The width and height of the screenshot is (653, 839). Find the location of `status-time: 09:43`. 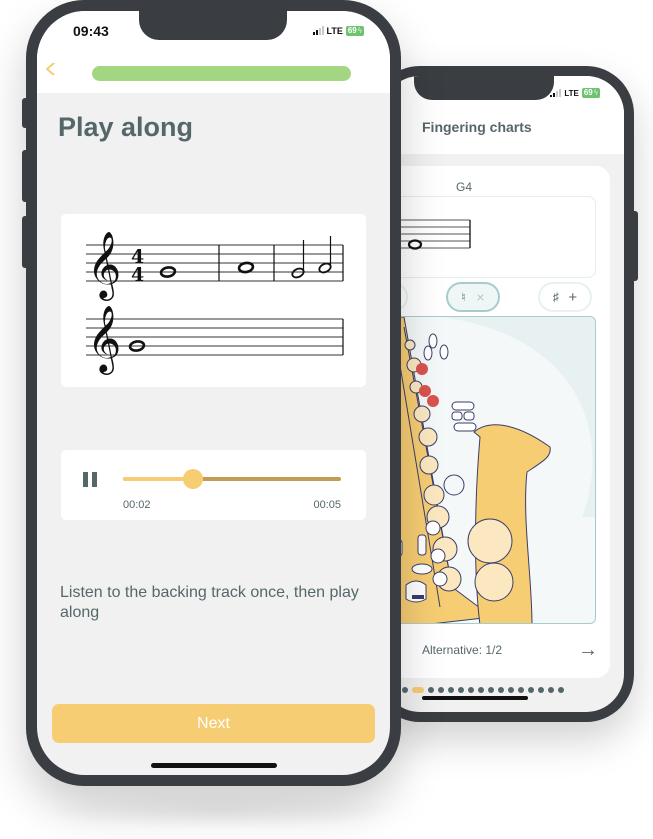

status-time: 09:43 is located at coordinates (91, 31).